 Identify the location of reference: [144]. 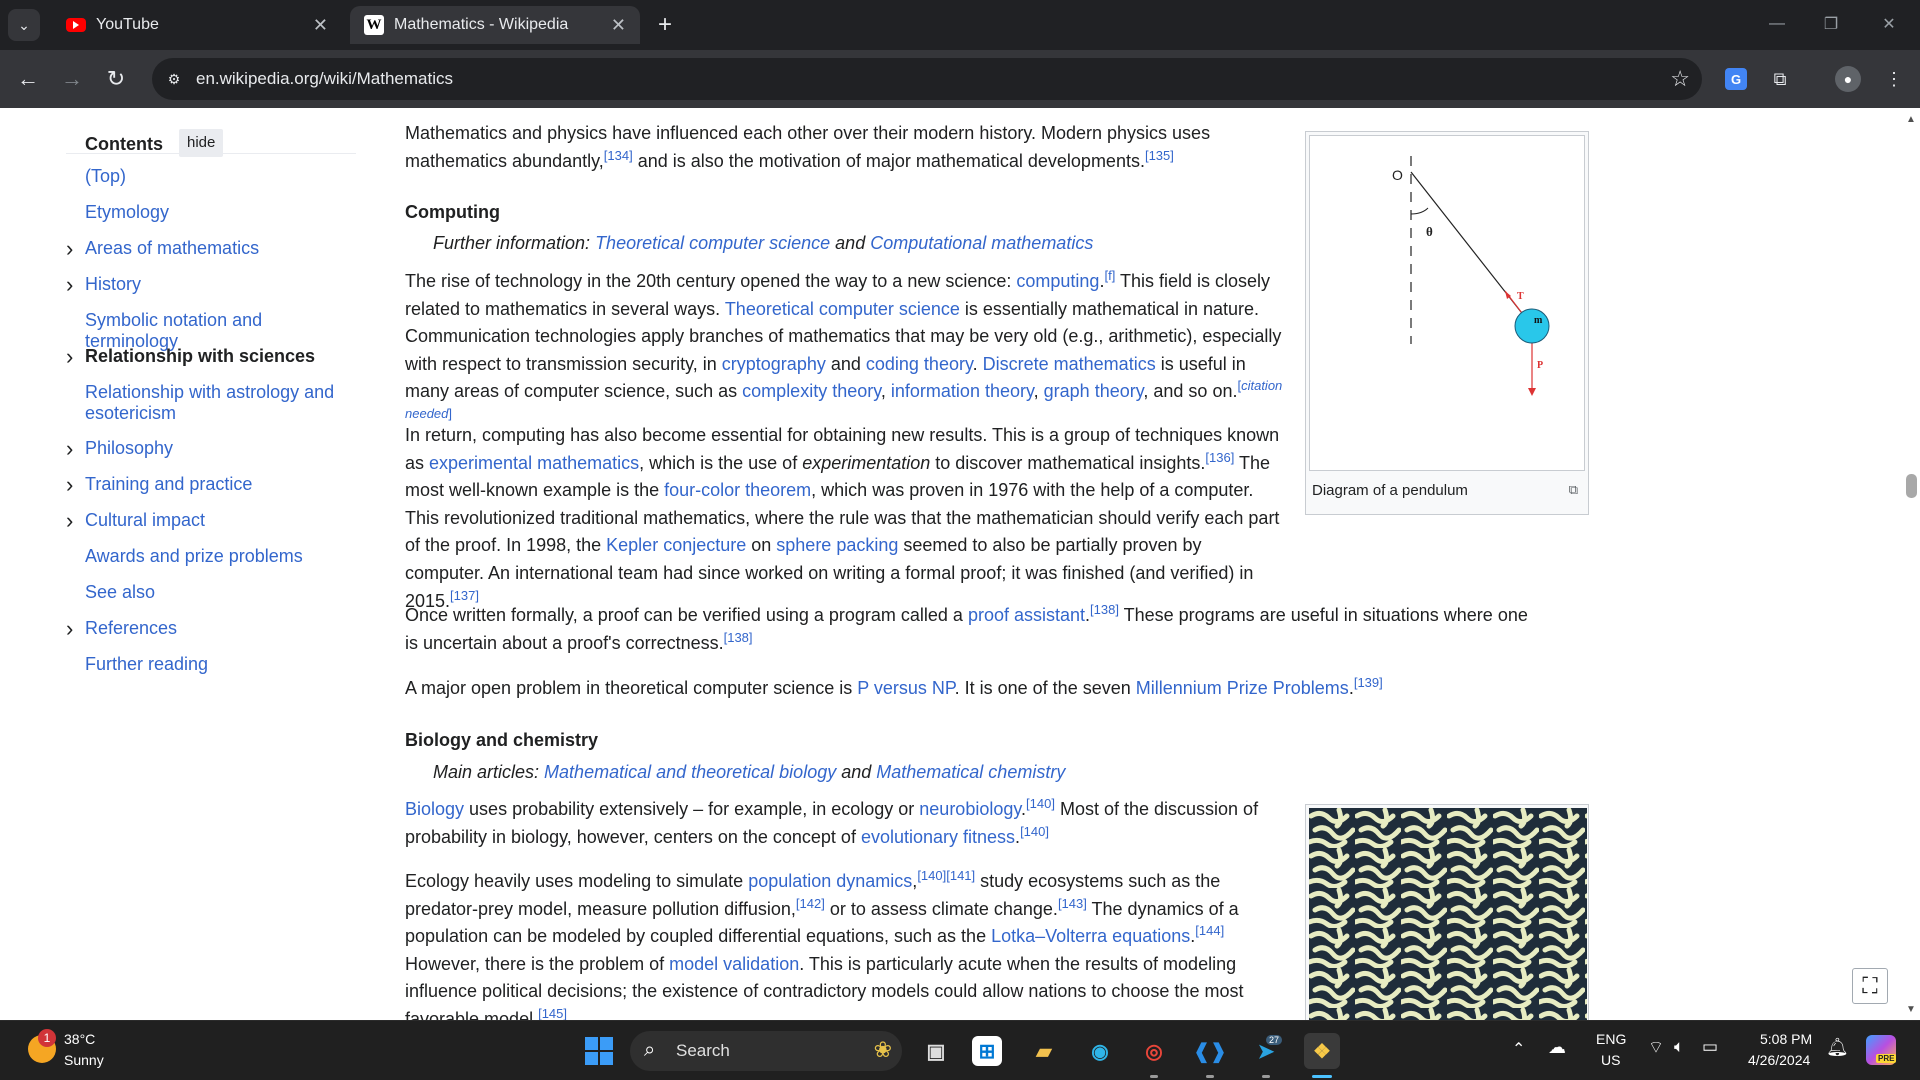
(1209, 930).